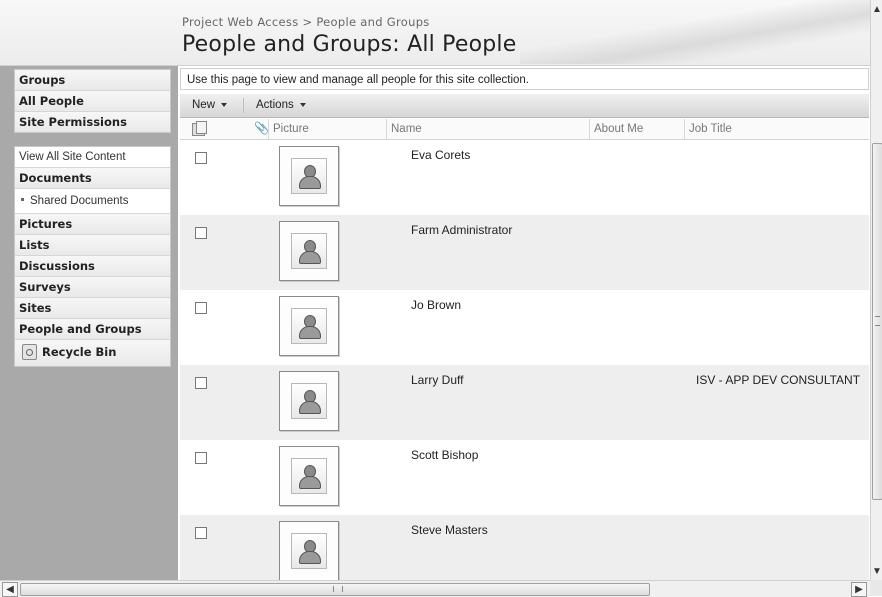 The image size is (882, 597). Describe the element at coordinates (876, 10) in the screenshot. I see `scroll-up-icon: ▲` at that location.